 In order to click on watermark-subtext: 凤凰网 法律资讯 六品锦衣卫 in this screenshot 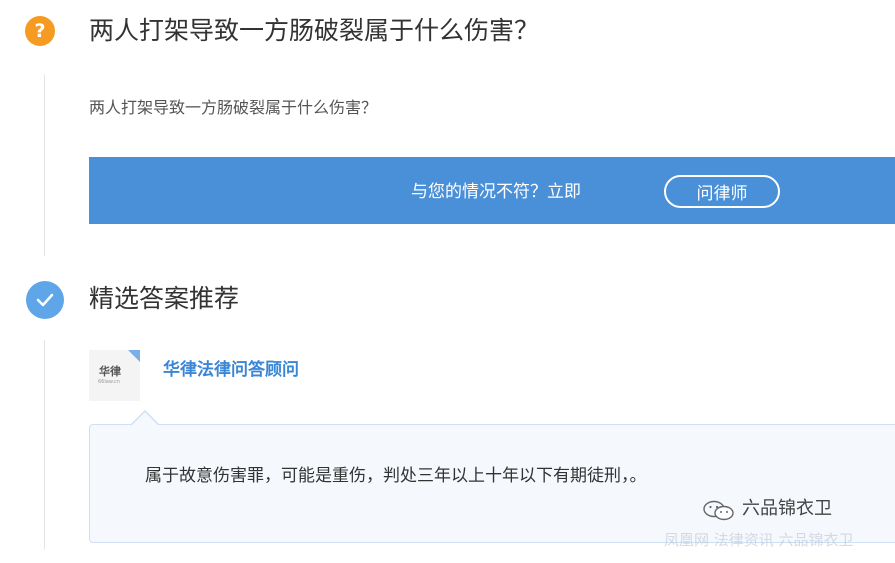, I will do `click(759, 540)`.